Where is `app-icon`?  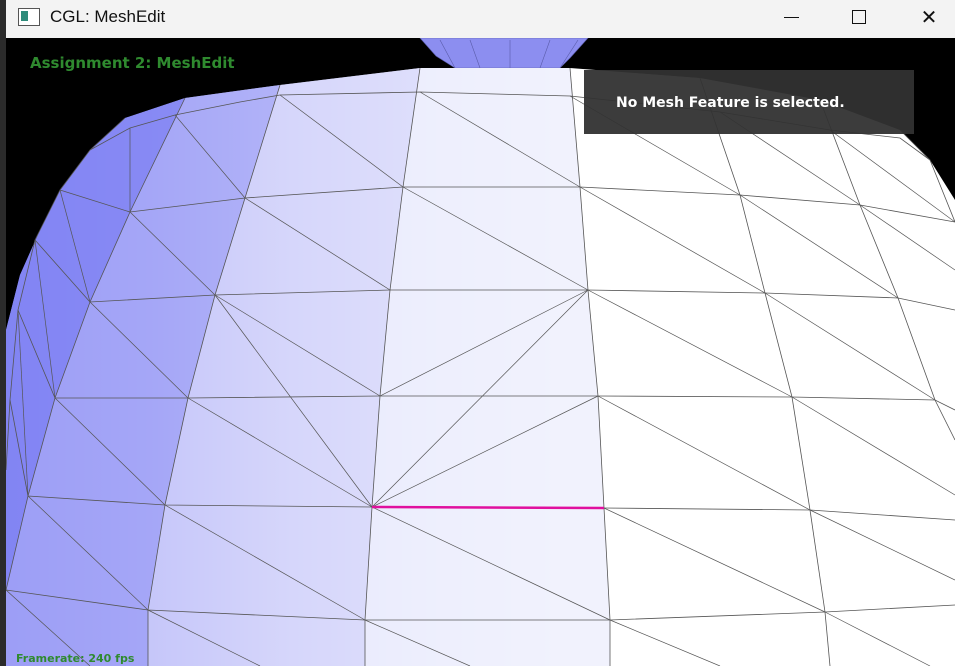
app-icon is located at coordinates (29, 17).